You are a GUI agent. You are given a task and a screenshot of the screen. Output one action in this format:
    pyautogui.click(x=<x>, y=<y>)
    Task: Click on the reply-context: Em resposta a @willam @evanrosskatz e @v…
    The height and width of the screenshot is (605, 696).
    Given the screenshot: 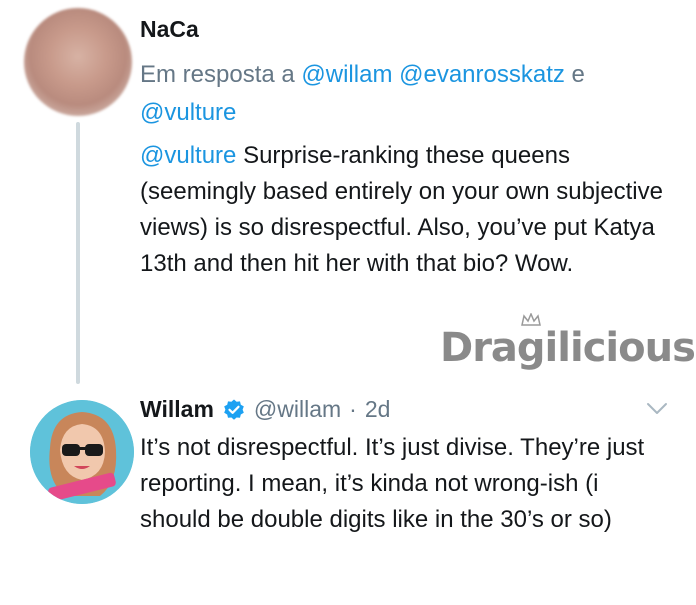 What is the action you would take?
    pyautogui.click(x=400, y=94)
    